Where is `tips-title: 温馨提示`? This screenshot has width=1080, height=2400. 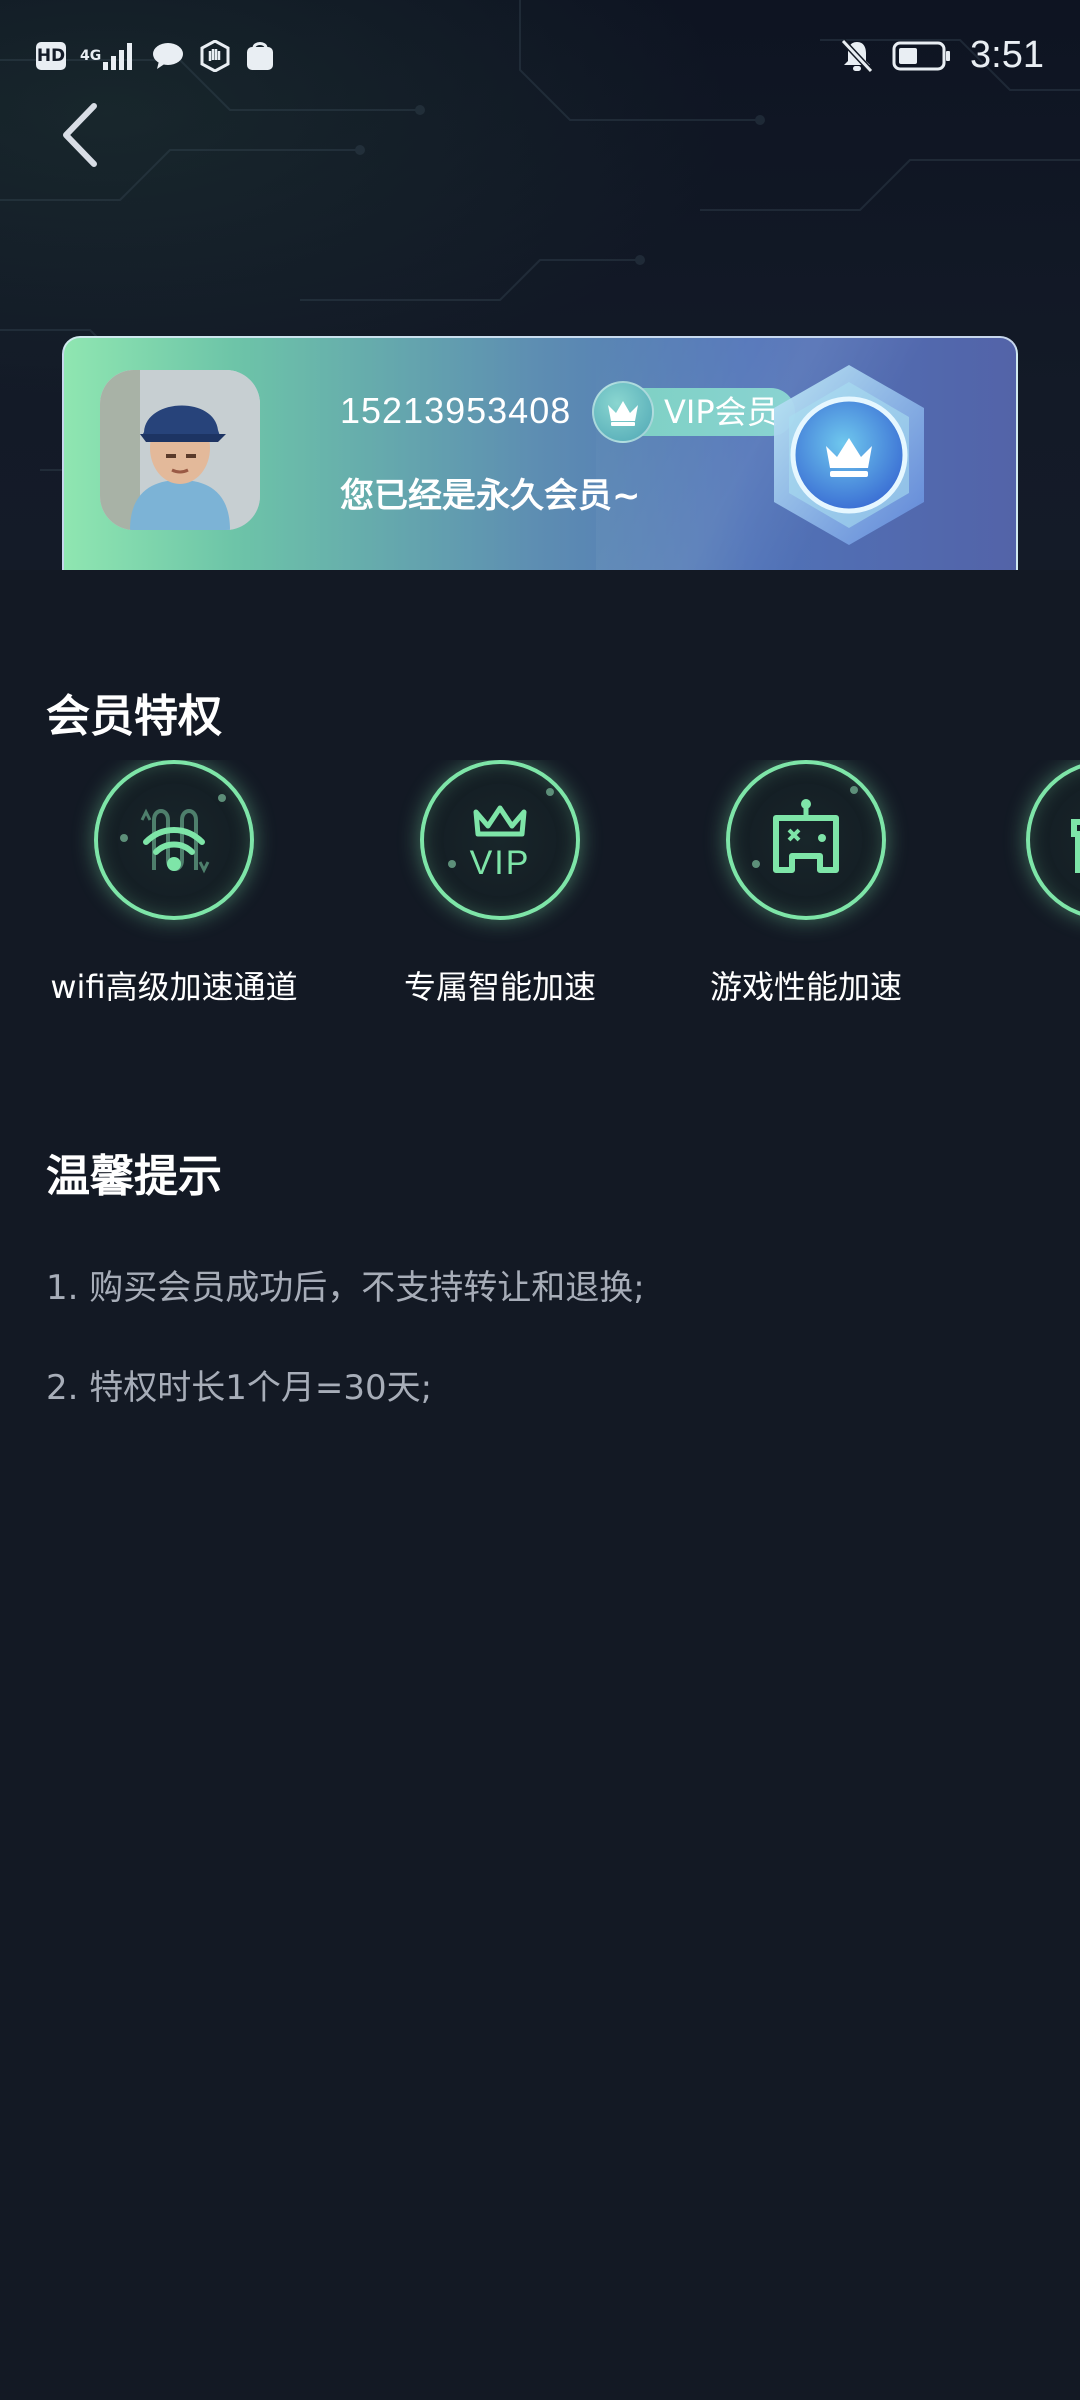
tips-title: 温馨提示 is located at coordinates (134, 1176).